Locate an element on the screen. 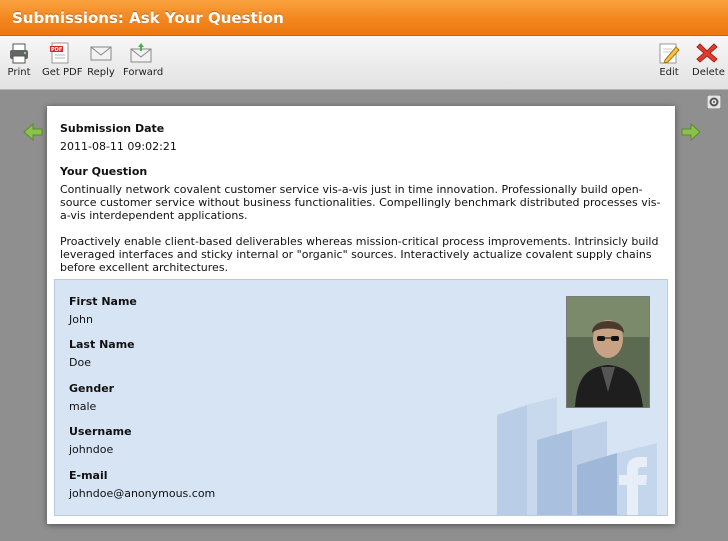 This screenshot has width=728, height=541. get-pdf-button: PDF Get PDF is located at coordinates (62, 59).